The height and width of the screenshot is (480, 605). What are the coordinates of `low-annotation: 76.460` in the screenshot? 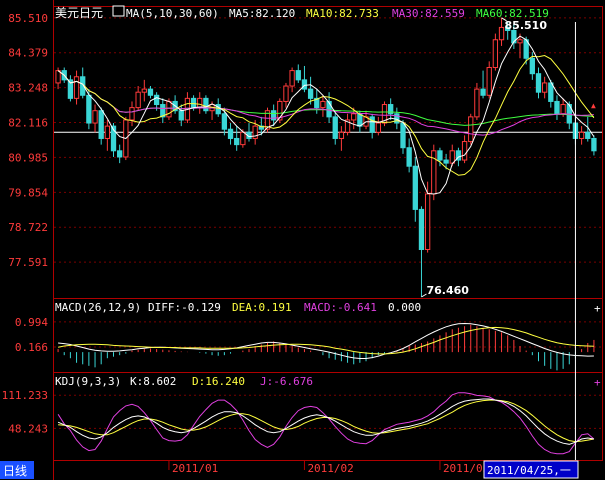 It's located at (447, 290).